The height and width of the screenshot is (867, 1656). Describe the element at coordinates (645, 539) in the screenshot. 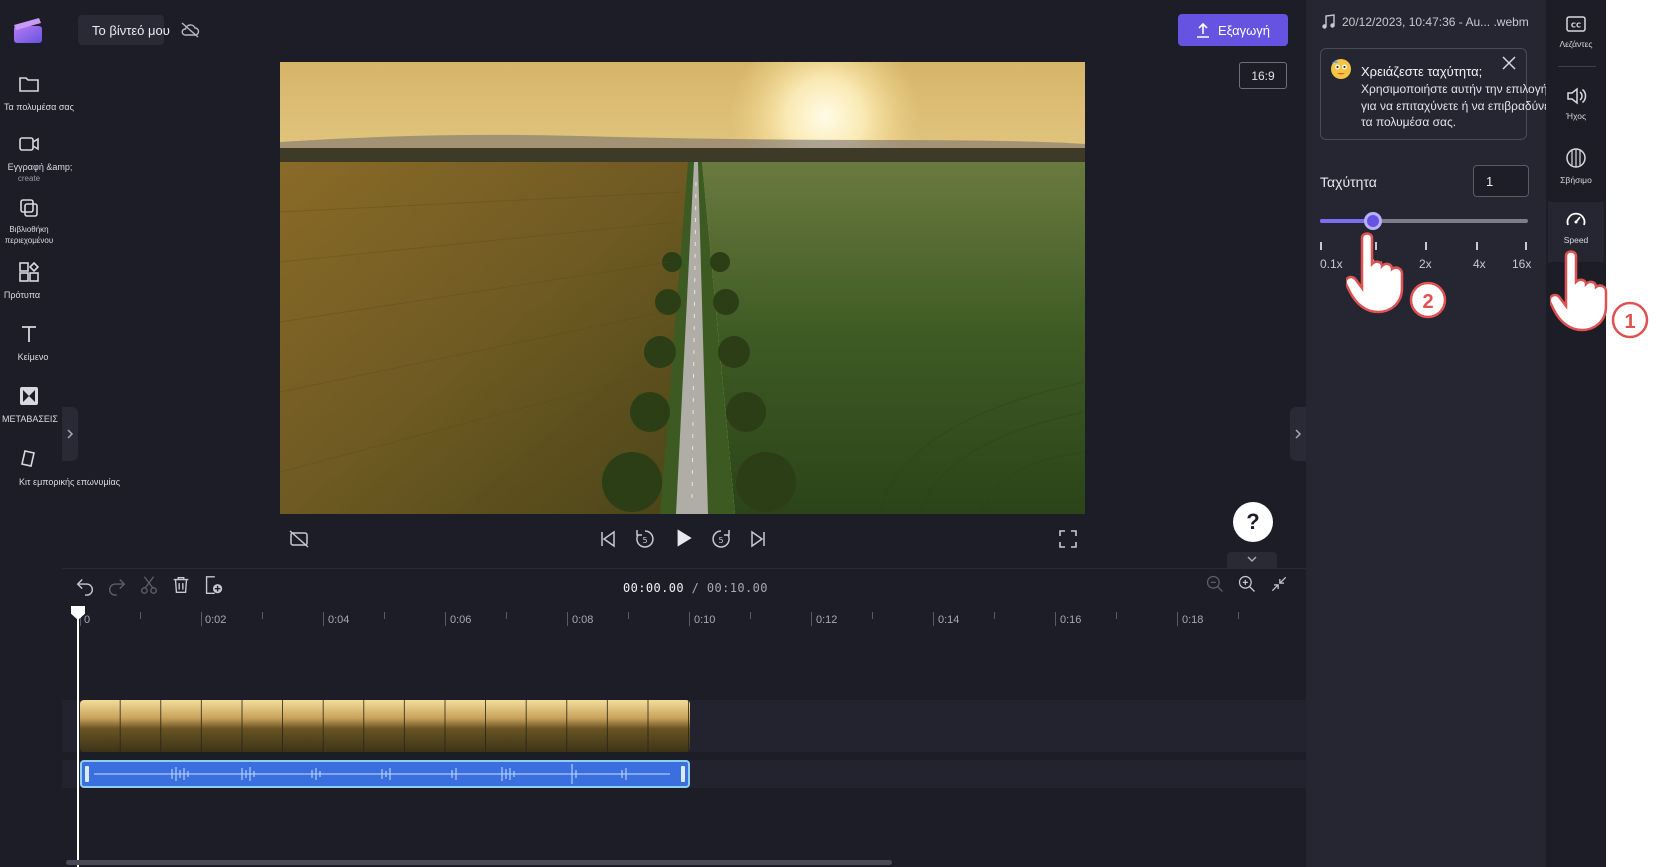

I see `rewind-5-icon: 5` at that location.